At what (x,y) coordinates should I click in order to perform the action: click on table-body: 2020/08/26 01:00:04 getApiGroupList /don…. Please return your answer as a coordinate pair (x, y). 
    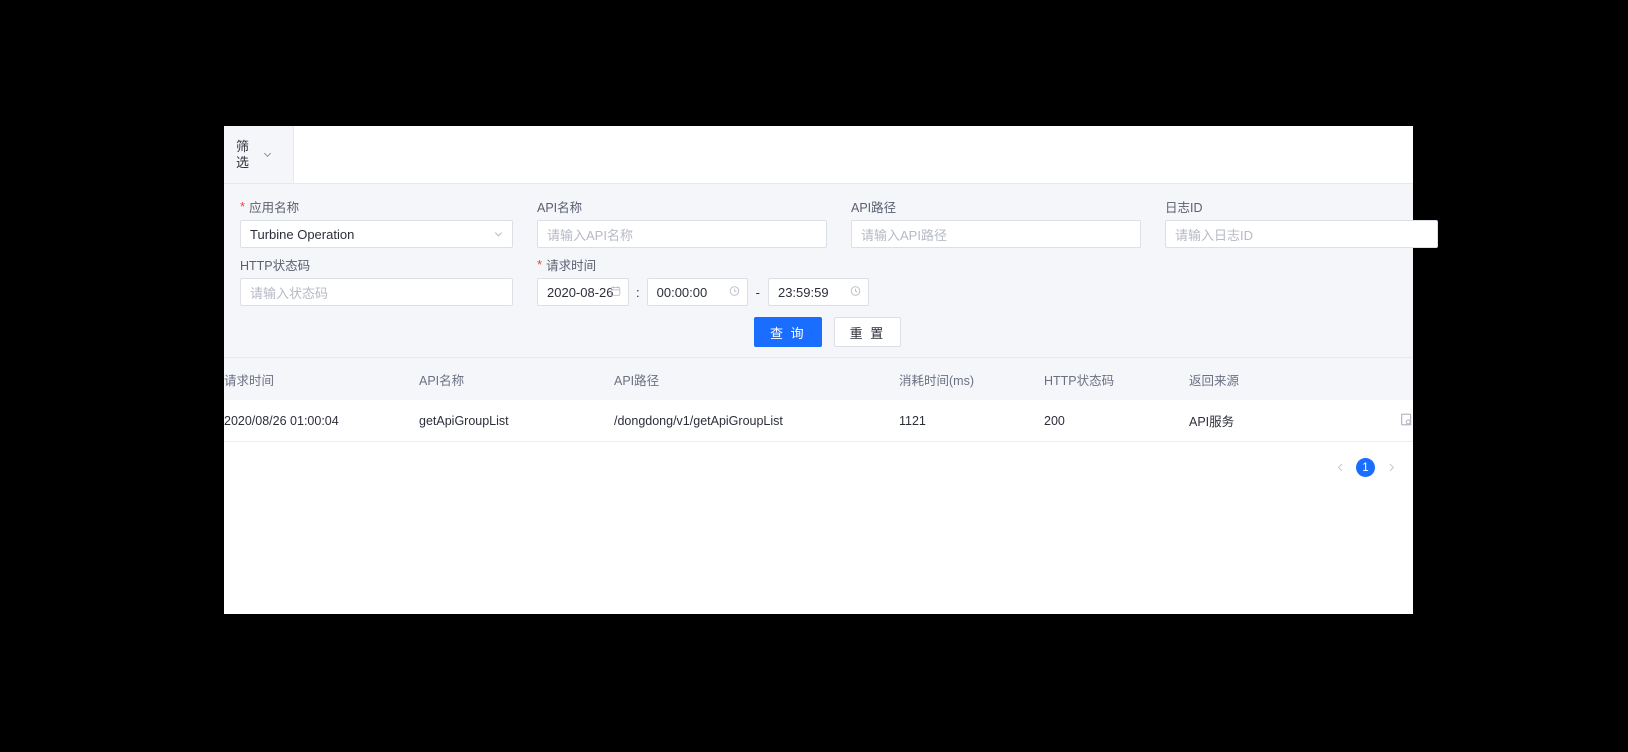
    Looking at the image, I should click on (818, 421).